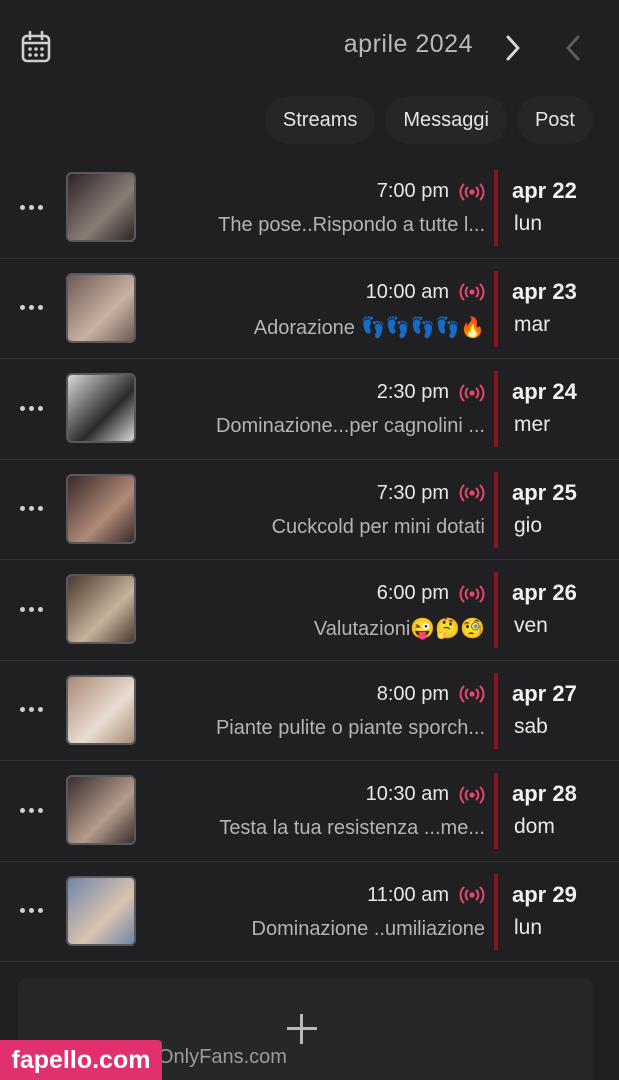 Image resolution: width=619 pixels, height=1080 pixels. Describe the element at coordinates (368, 928) in the screenshot. I see `event-title: Dominazione ..umiliazione` at that location.